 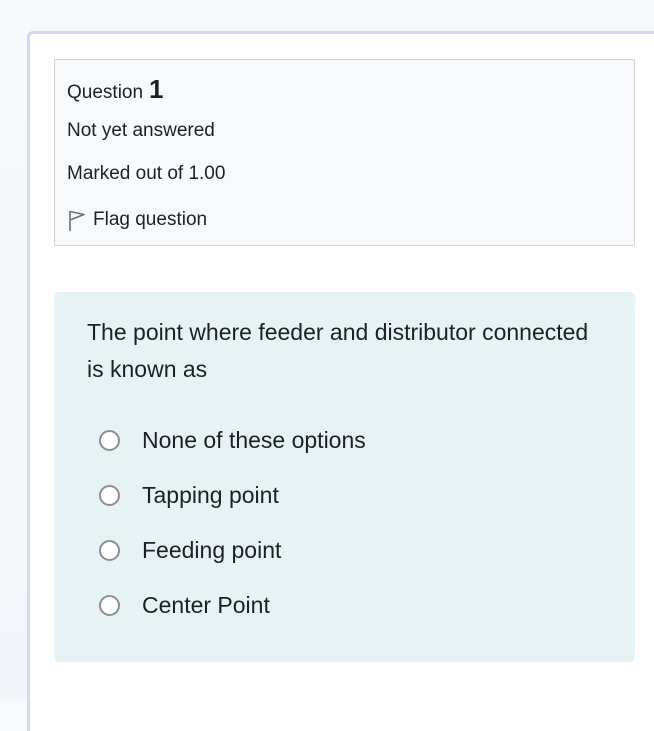 What do you see at coordinates (210, 495) in the screenshot?
I see `answer-option-label: Tapping point` at bounding box center [210, 495].